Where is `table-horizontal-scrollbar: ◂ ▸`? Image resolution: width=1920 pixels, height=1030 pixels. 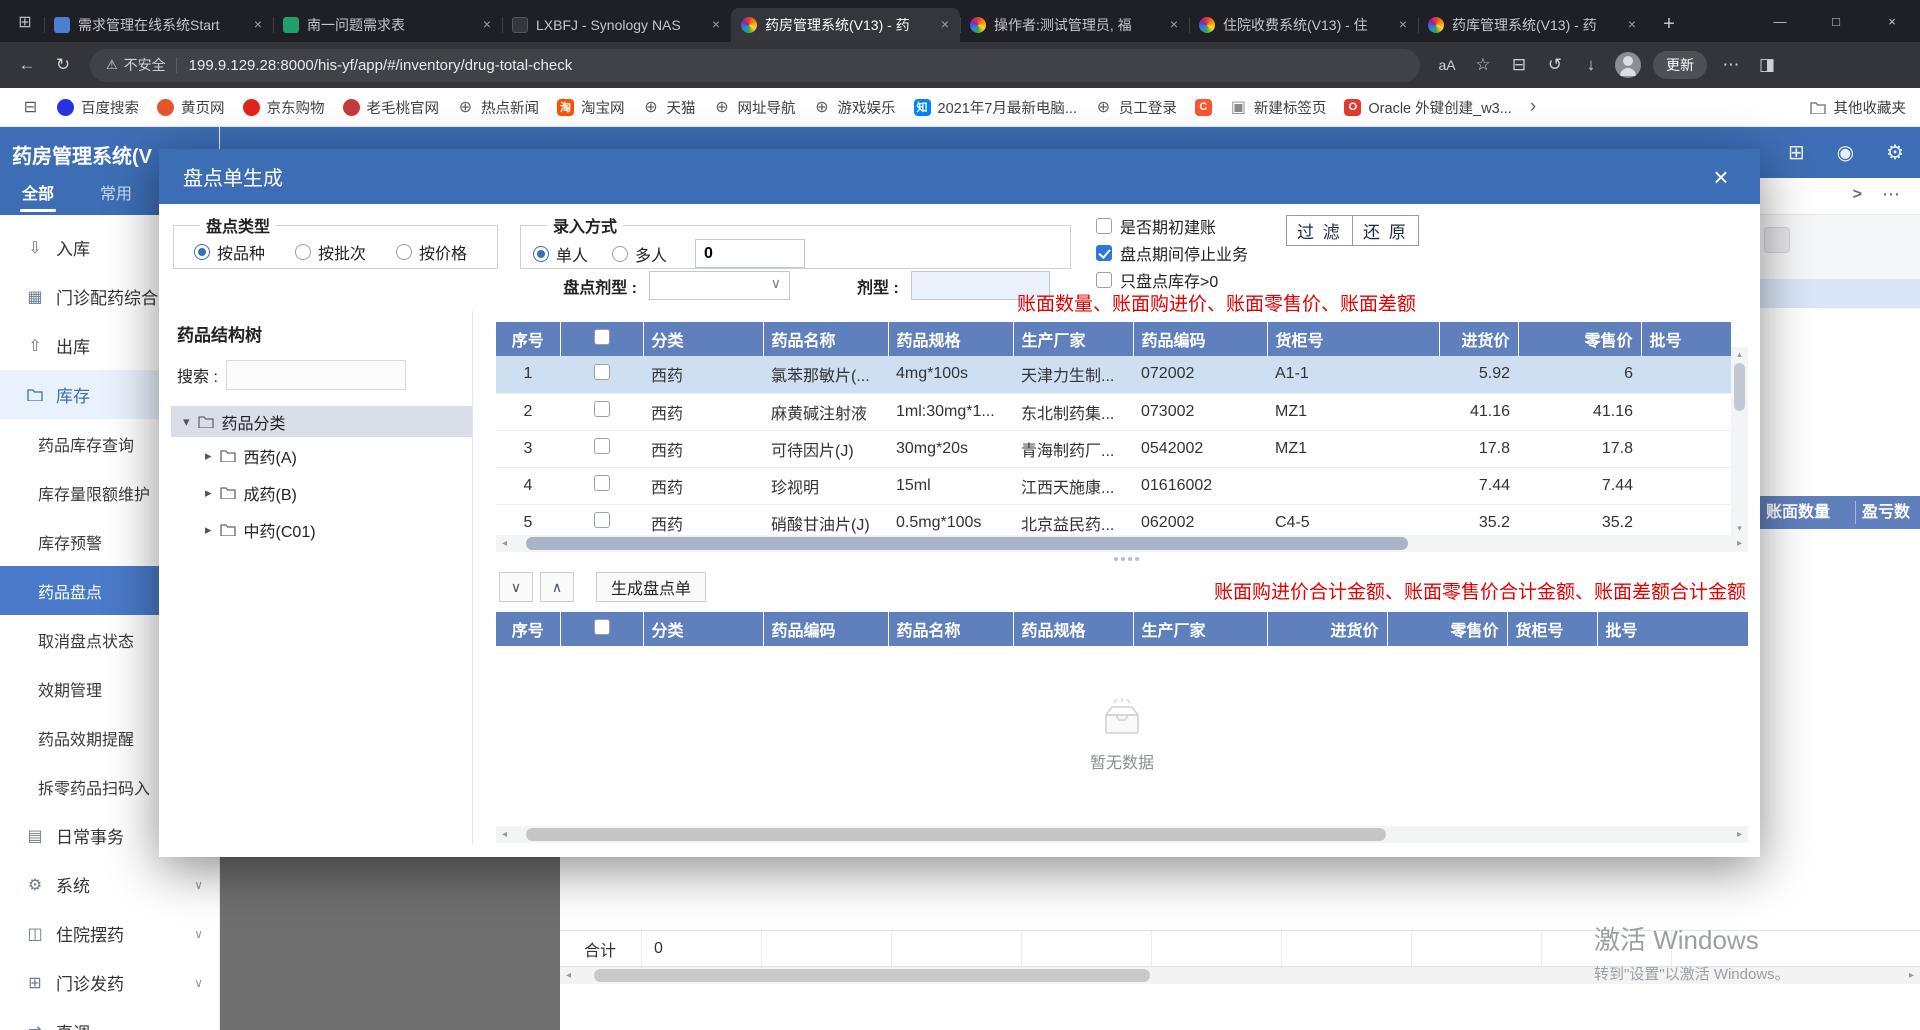
table-horizontal-scrollbar: ◂ ▸ is located at coordinates (1122, 543).